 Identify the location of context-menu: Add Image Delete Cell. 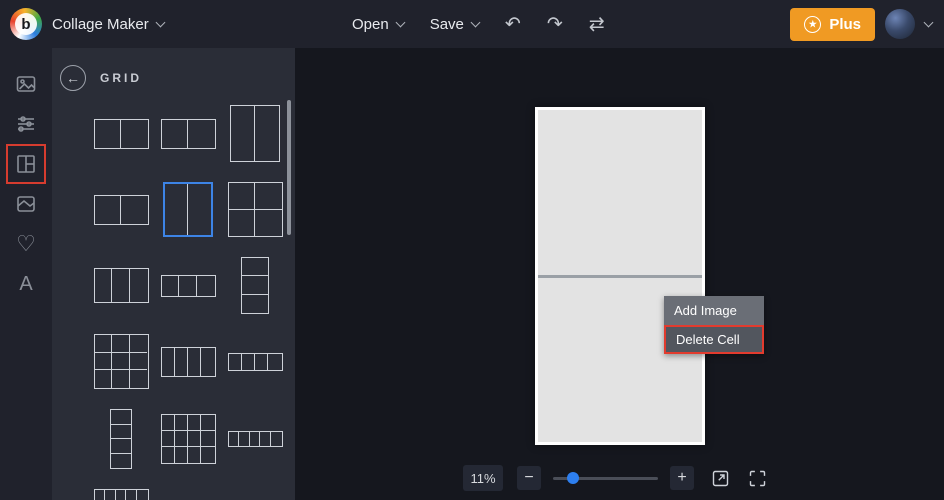
(714, 325).